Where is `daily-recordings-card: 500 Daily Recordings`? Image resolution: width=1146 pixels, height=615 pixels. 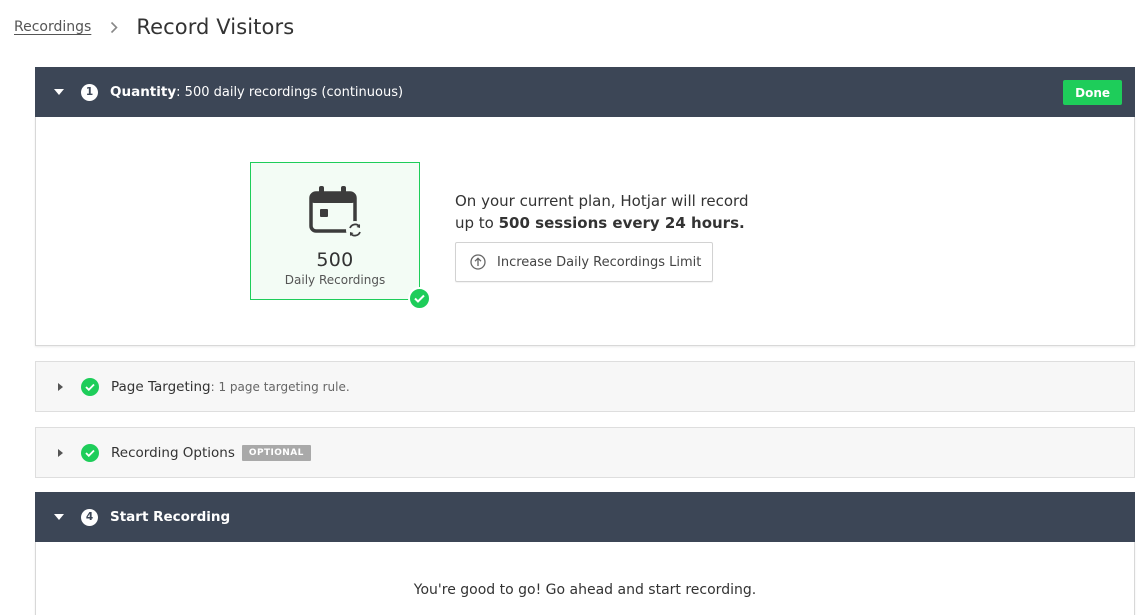 daily-recordings-card: 500 Daily Recordings is located at coordinates (340, 236).